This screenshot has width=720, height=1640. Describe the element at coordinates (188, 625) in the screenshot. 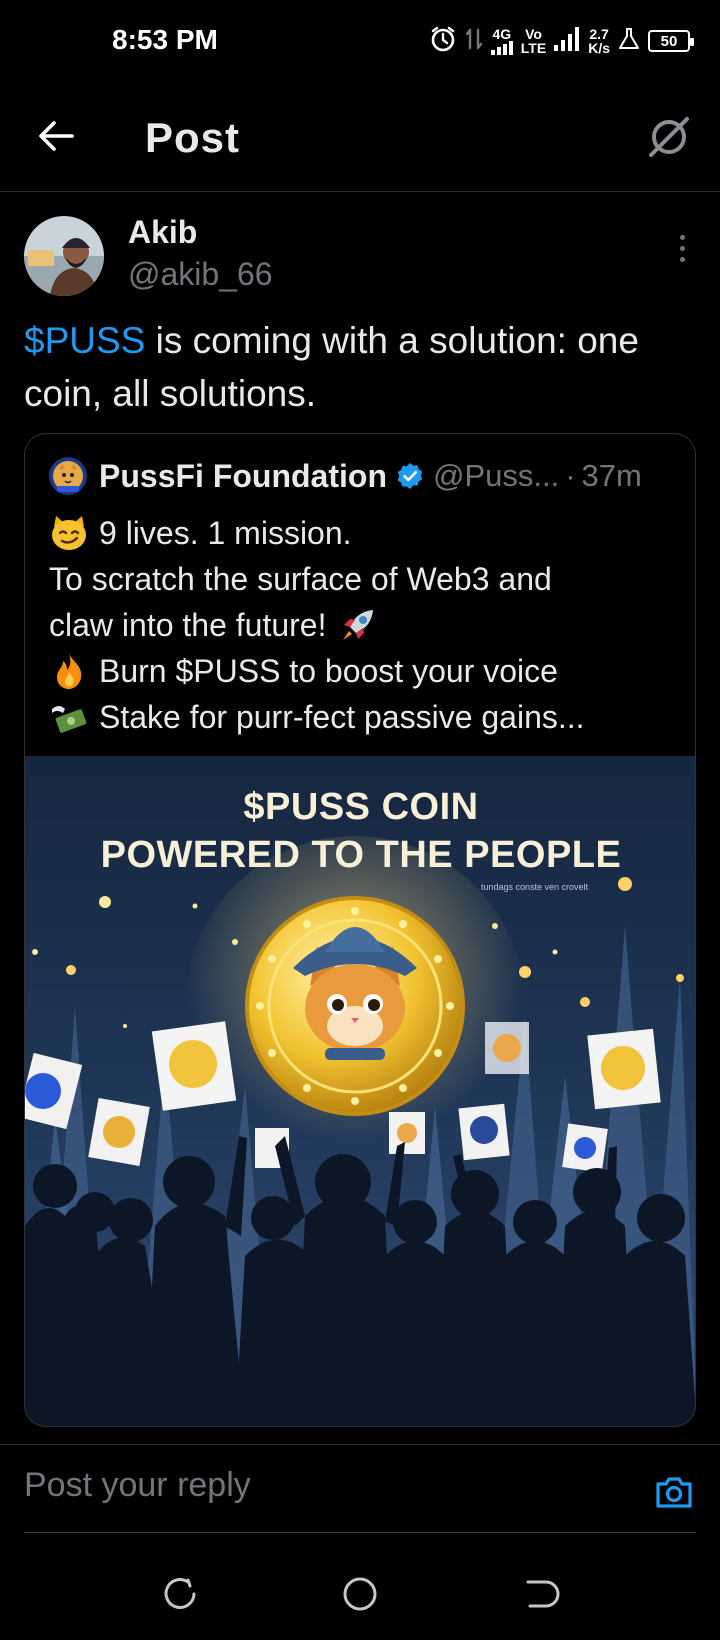

I see `quote-line-3-text: claw into the future!` at that location.